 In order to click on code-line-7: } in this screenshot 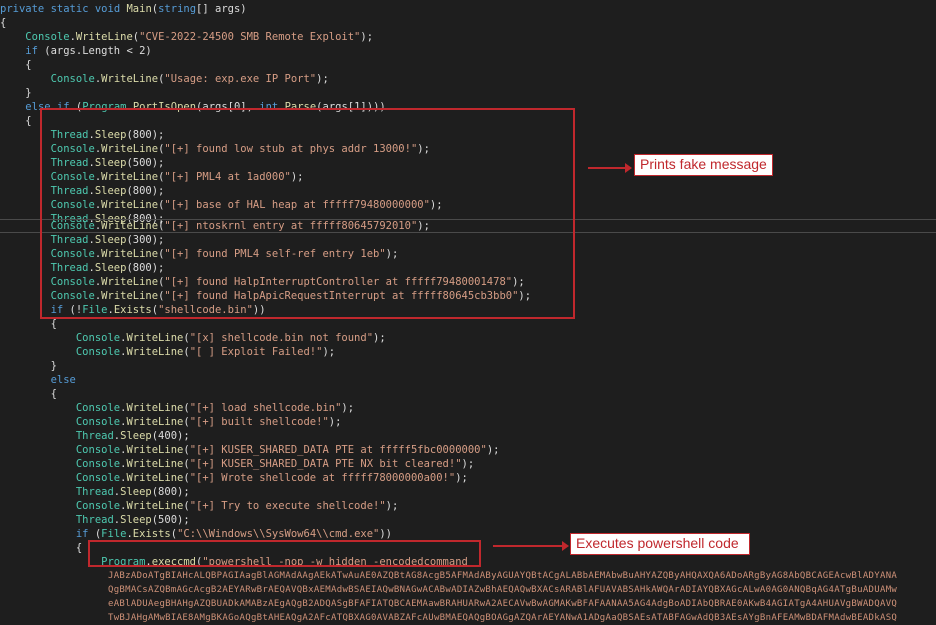, I will do `click(16, 93)`.